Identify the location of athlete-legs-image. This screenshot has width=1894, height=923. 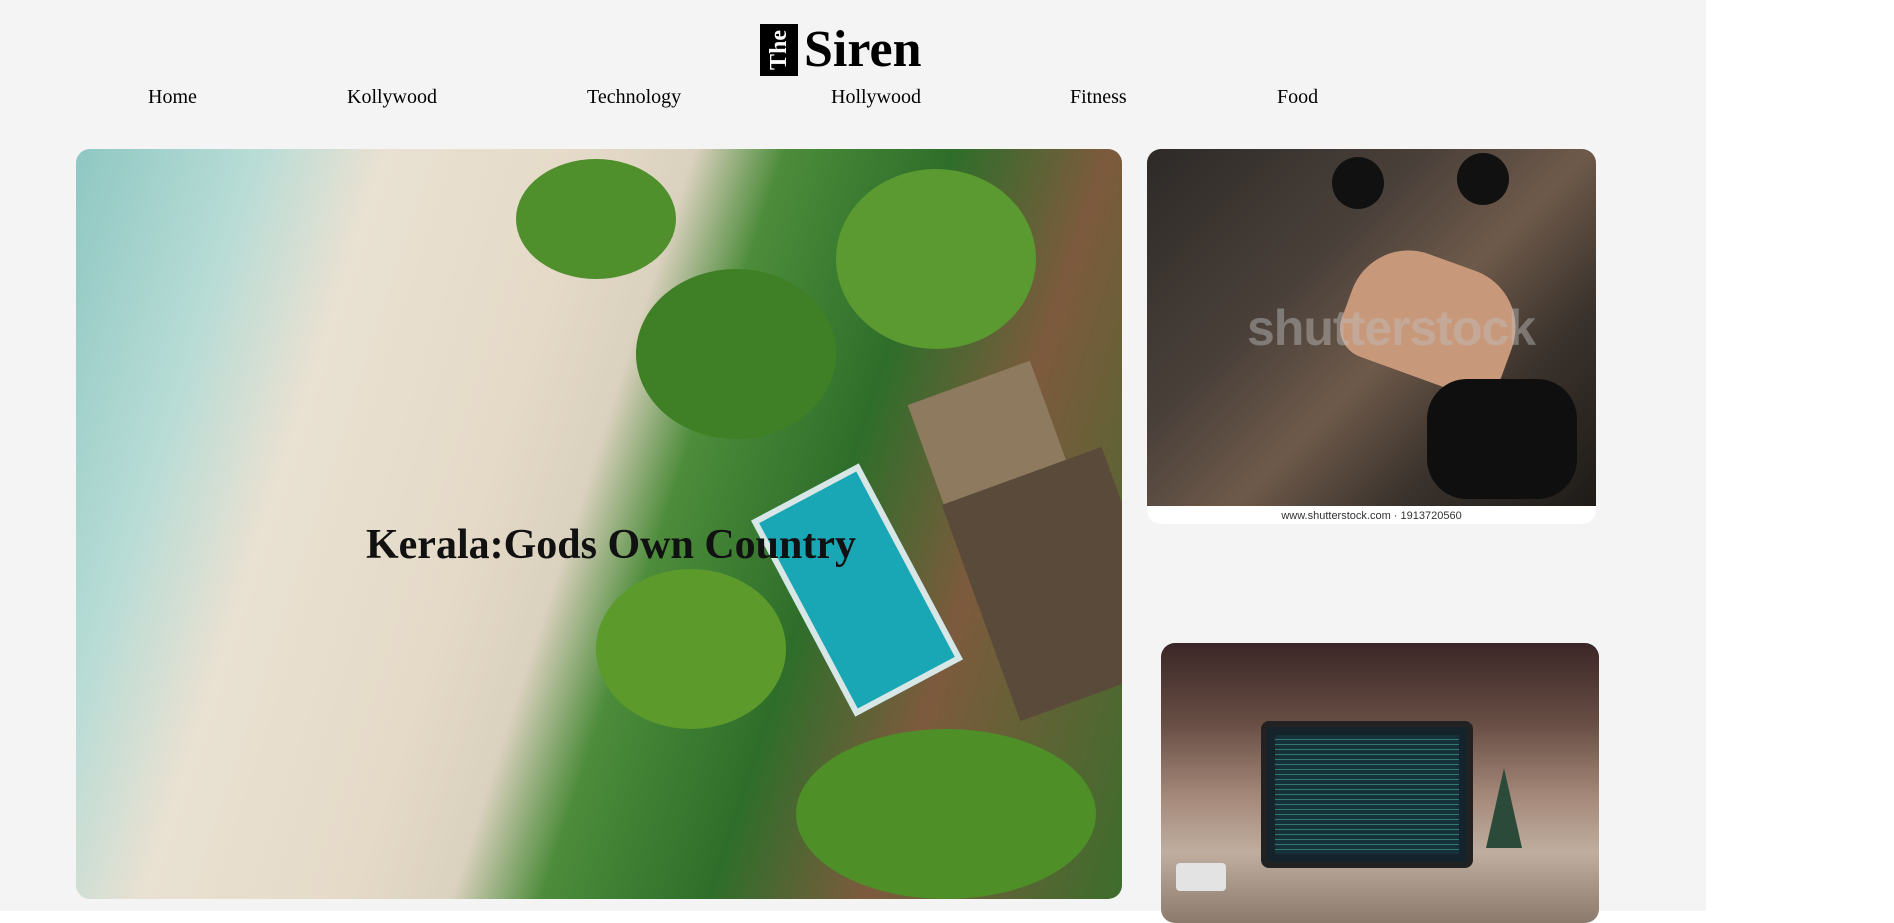
(1502, 439).